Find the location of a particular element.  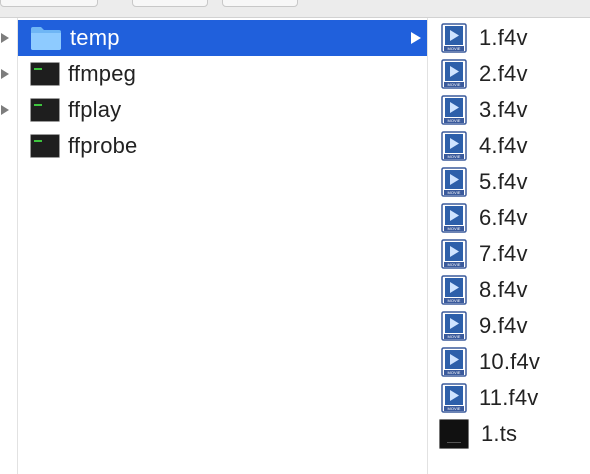

list-item-file: MOVIE 6.f4v is located at coordinates (509, 218).